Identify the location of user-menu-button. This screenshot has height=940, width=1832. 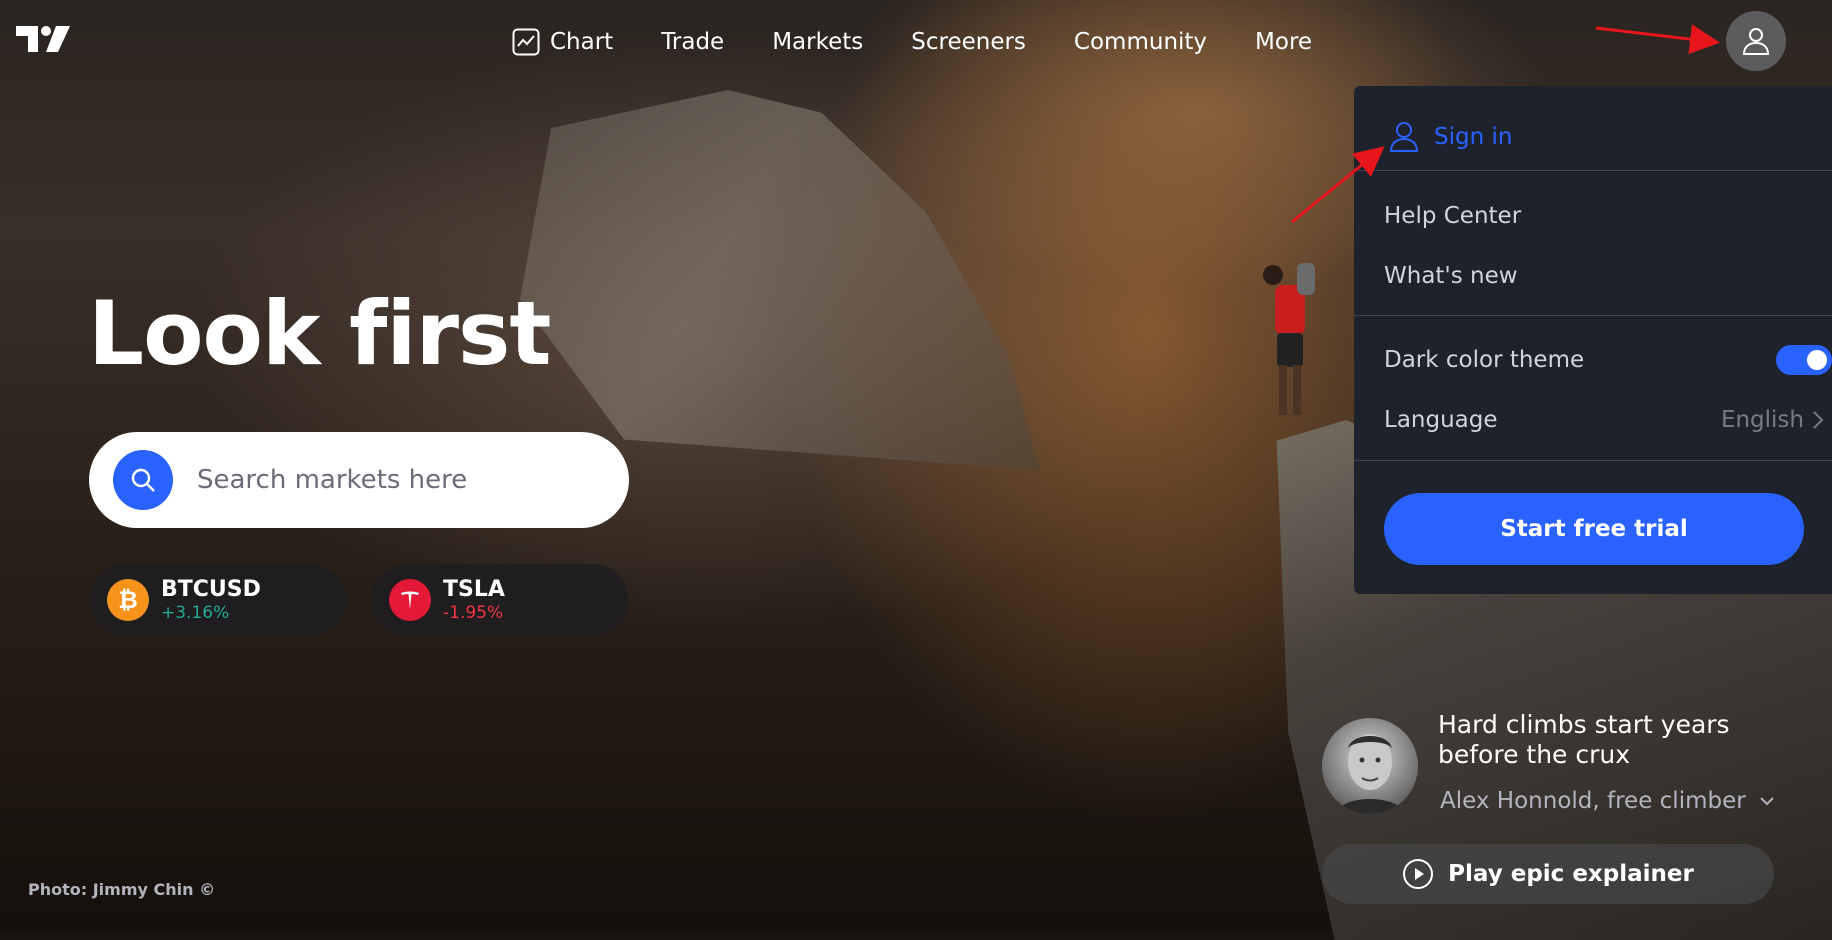
(1756, 41).